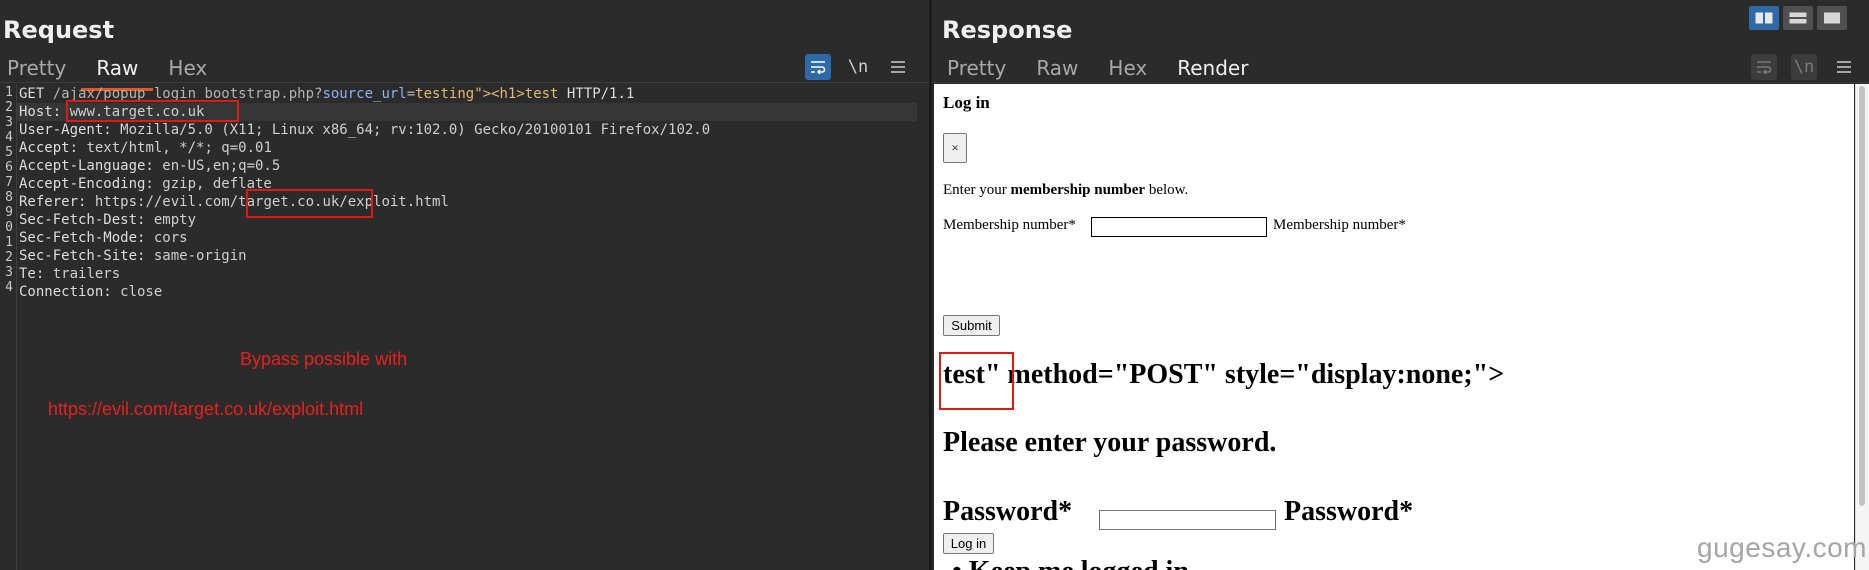 This screenshot has height=570, width=1869. I want to click on http-method: GET, so click(32, 94).